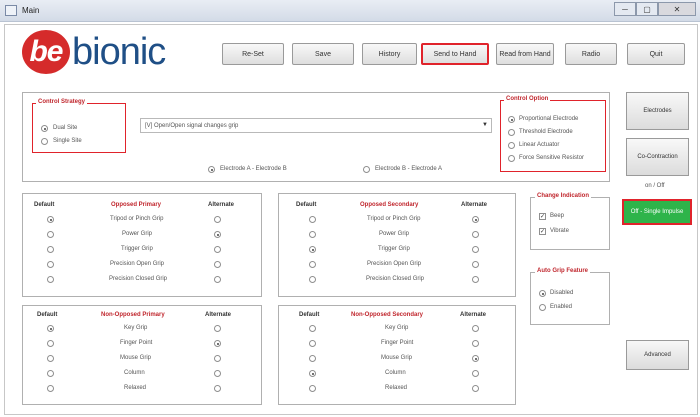 Image resolution: width=700 pixels, height=417 pixels. I want to click on save-button: Save, so click(323, 54).